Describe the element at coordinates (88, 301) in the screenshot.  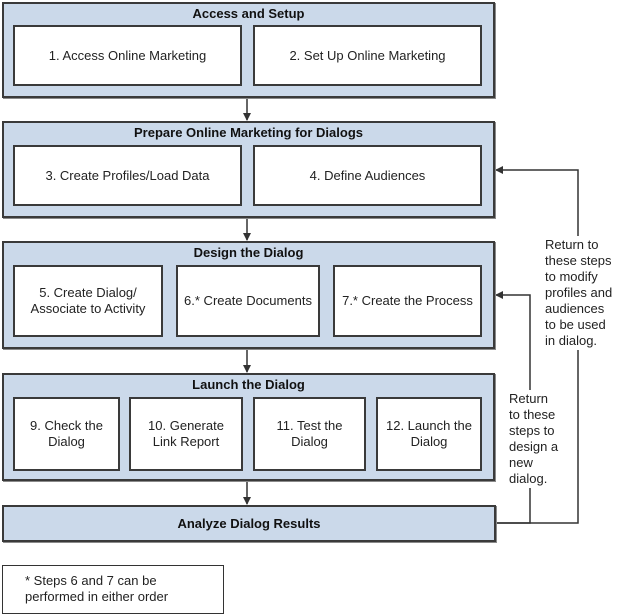
I see `step-create-dialog: 5. Create Dialog/ Associate to Activity` at that location.